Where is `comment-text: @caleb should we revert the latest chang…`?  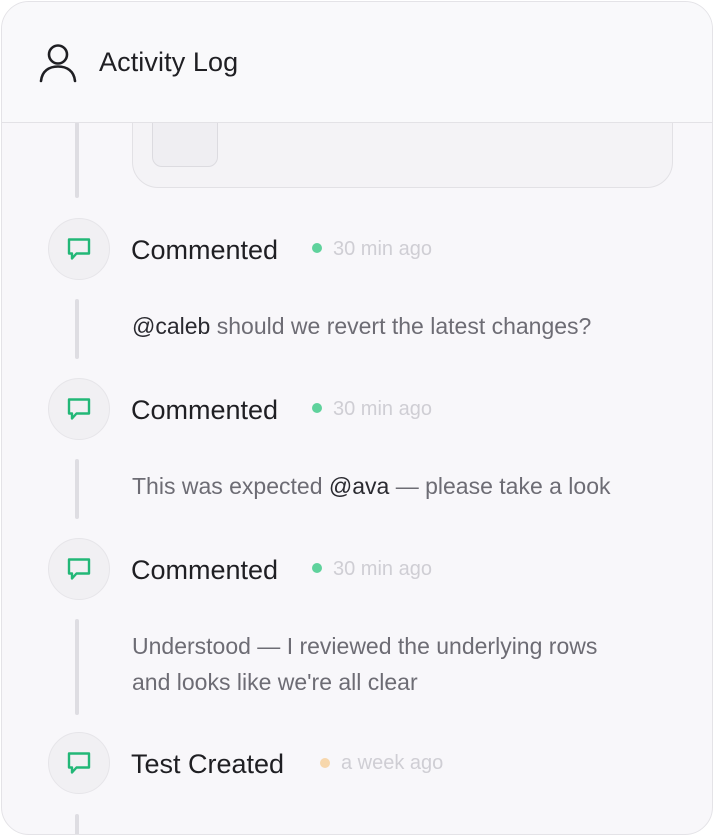
comment-text: @caleb should we revert the latest chang… is located at coordinates (362, 326).